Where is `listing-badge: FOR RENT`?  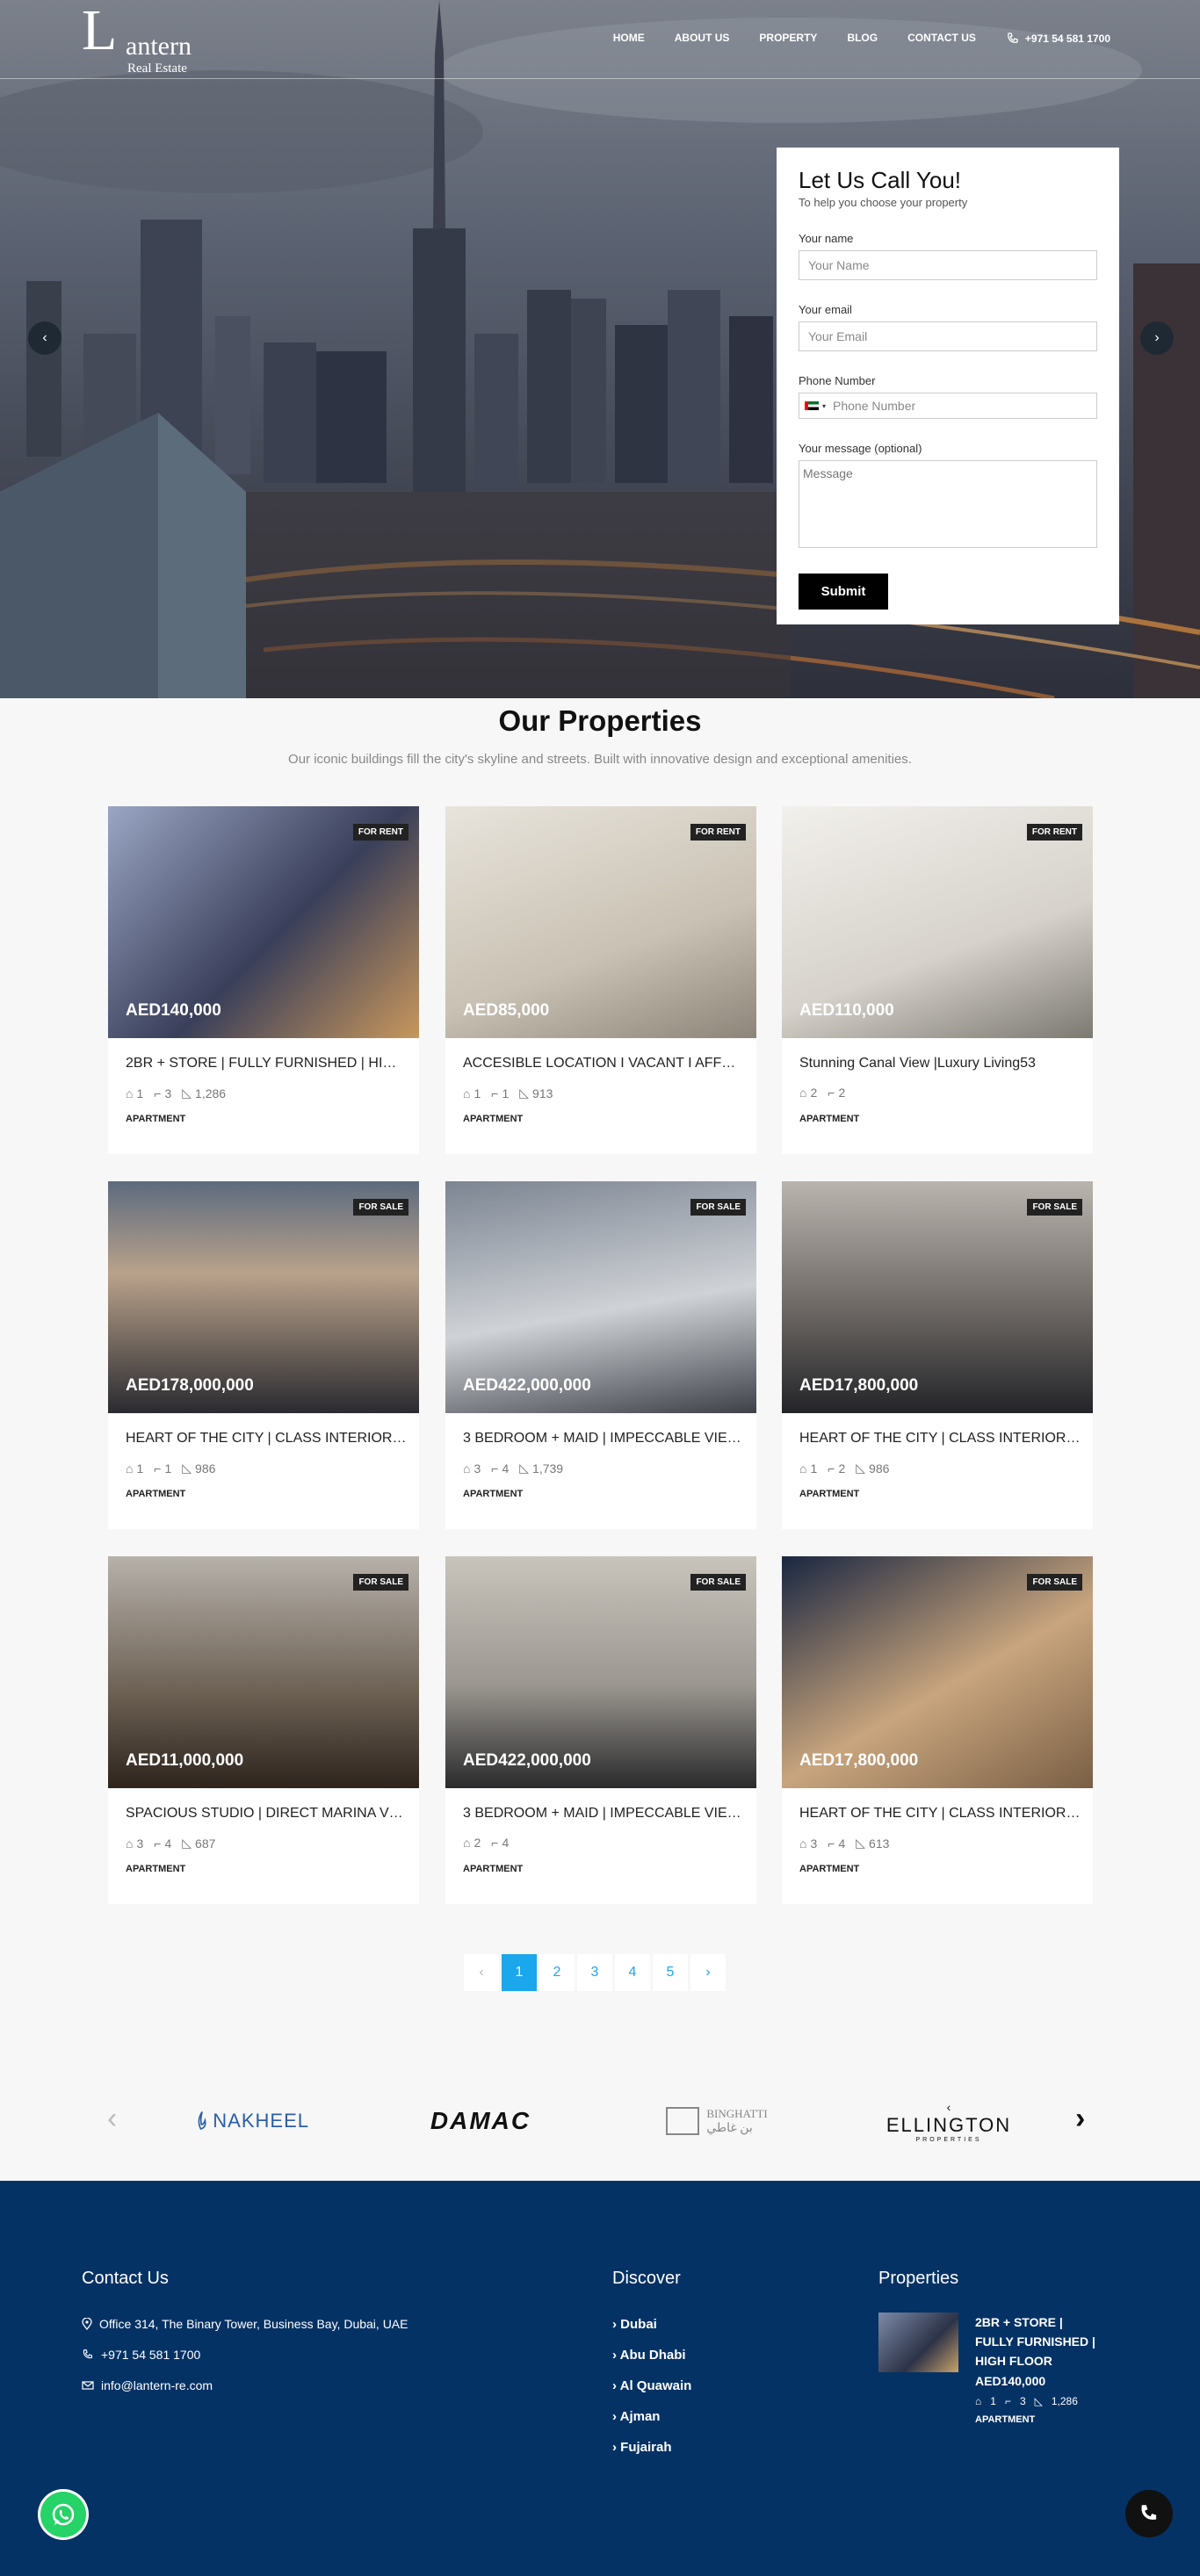 listing-badge: FOR RENT is located at coordinates (380, 832).